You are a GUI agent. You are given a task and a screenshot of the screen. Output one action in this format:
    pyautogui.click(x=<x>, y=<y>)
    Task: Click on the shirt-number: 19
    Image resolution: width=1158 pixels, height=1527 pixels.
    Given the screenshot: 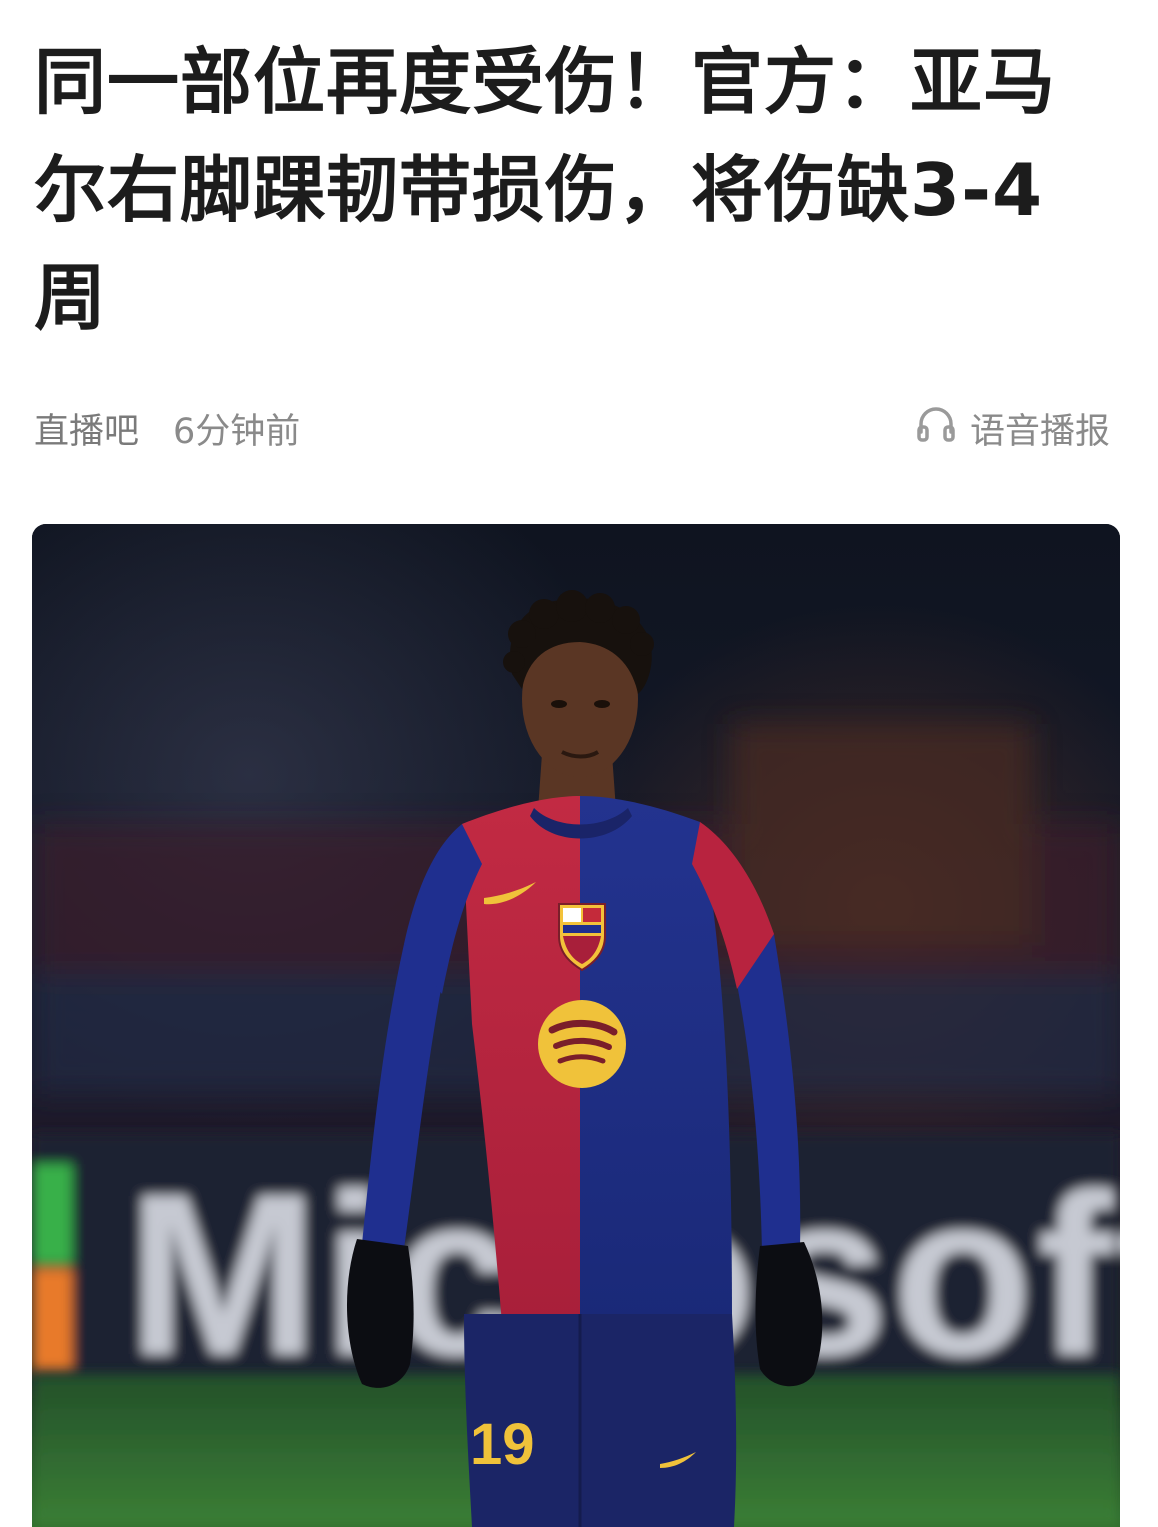 What is the action you would take?
    pyautogui.click(x=502, y=1444)
    